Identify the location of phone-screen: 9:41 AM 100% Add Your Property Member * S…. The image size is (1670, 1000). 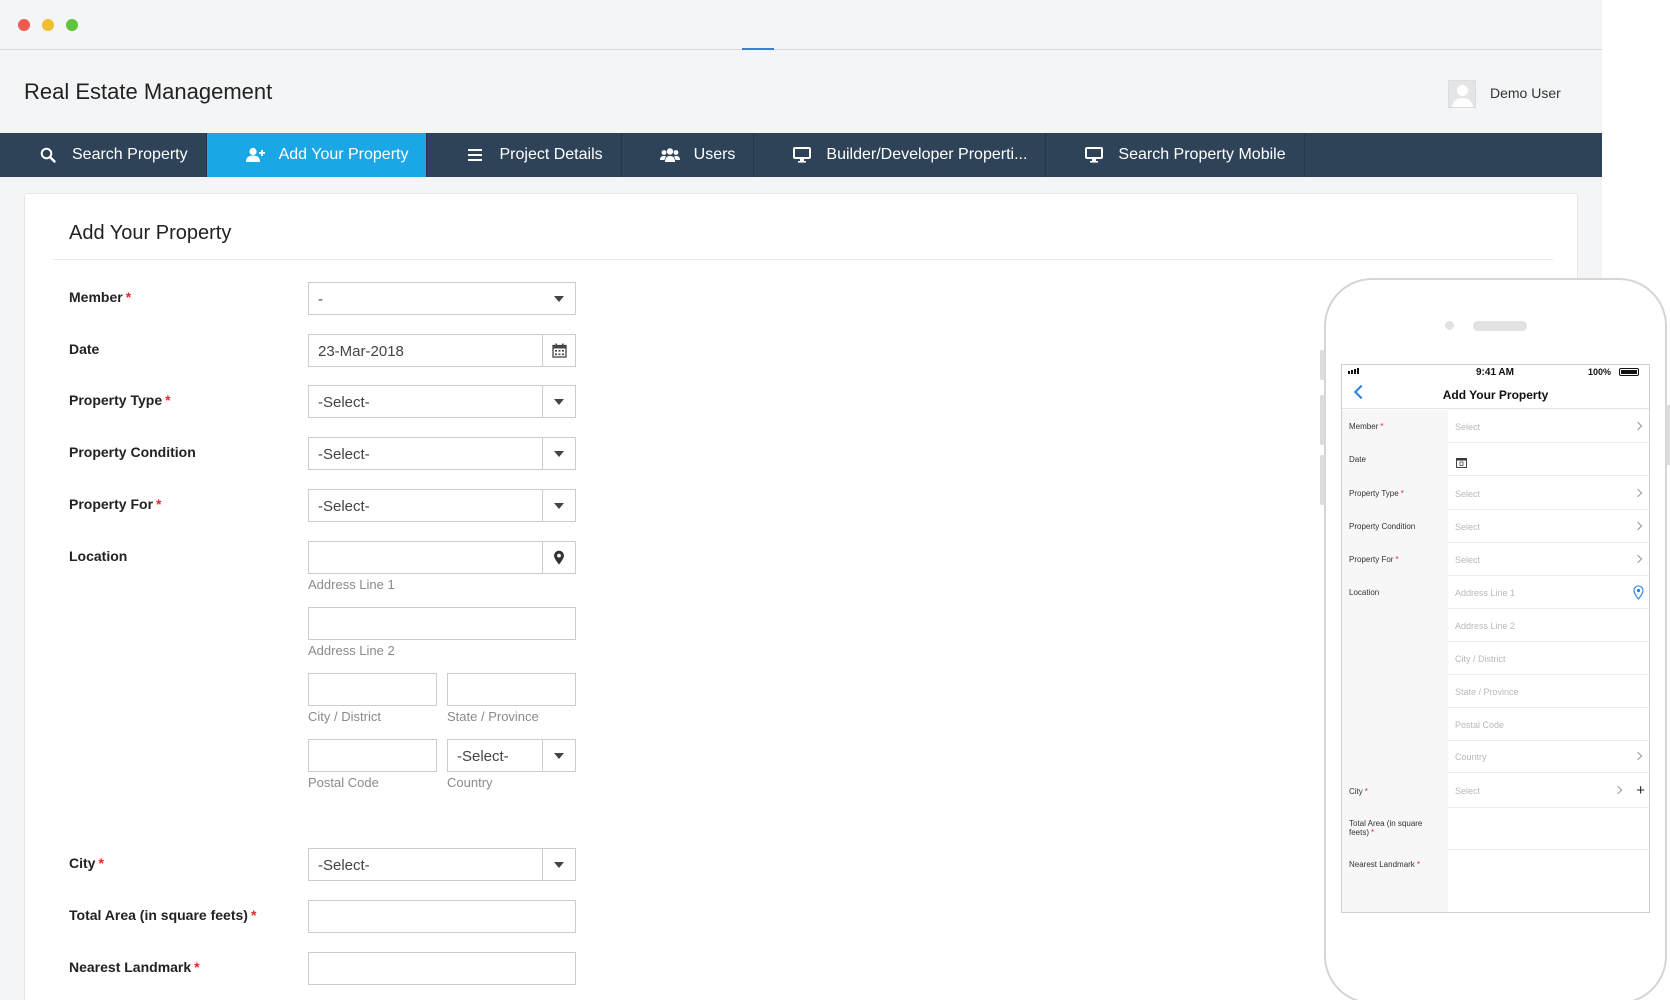
(1495, 638).